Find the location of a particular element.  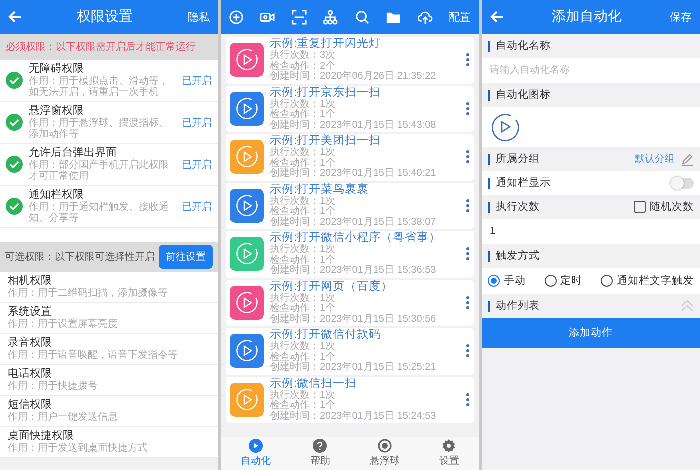

permission-item: 无障碍权限 作用：用于模拟点击、滑动等，如无法开启，请重启一次手机 已开启 is located at coordinates (109, 81).